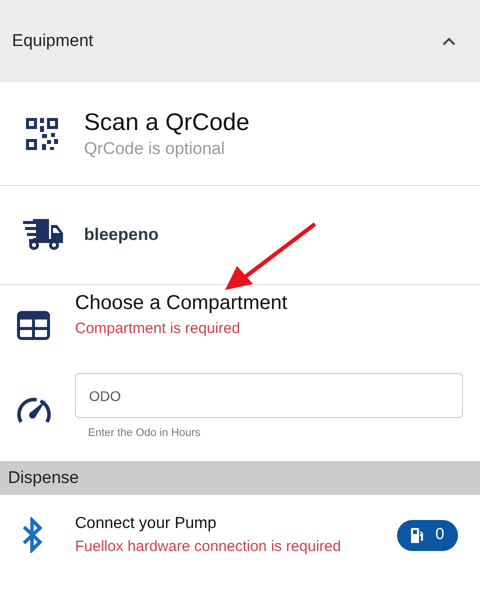 The width and height of the screenshot is (480, 606). Describe the element at coordinates (146, 524) in the screenshot. I see `pump-title: Connect your Pump` at that location.